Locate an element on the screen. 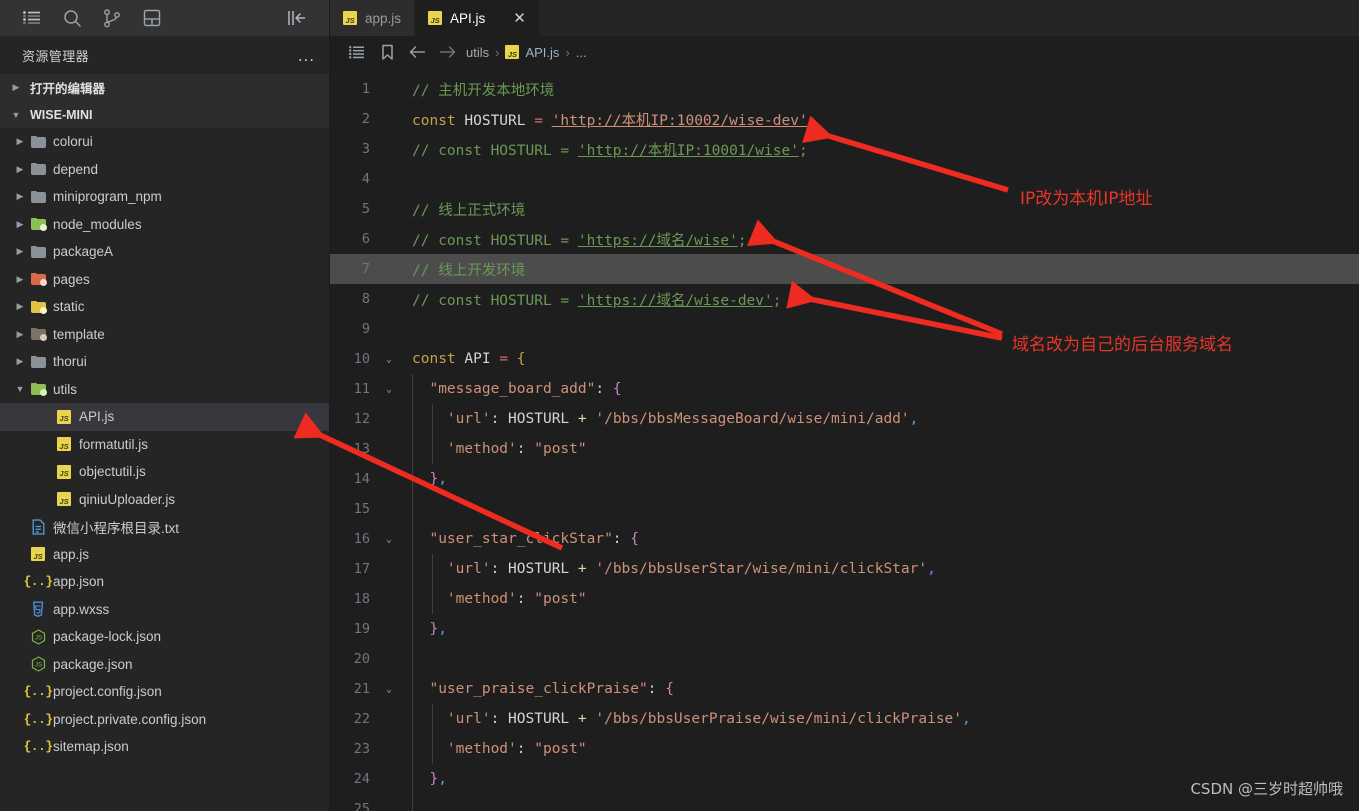  code-line: 10 ⌄ const API = { is located at coordinates (844, 359).